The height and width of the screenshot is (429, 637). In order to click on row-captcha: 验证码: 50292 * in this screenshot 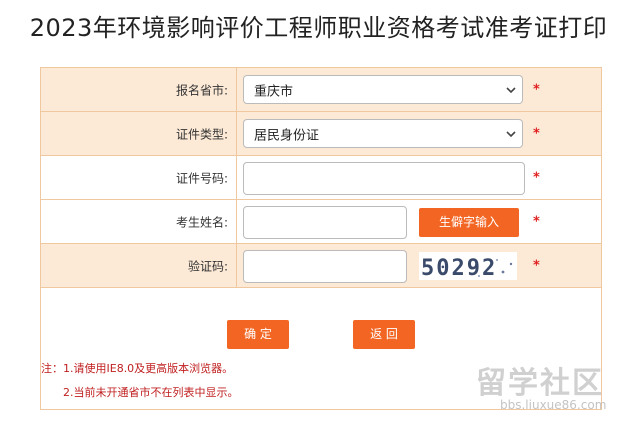, I will do `click(321, 266)`.